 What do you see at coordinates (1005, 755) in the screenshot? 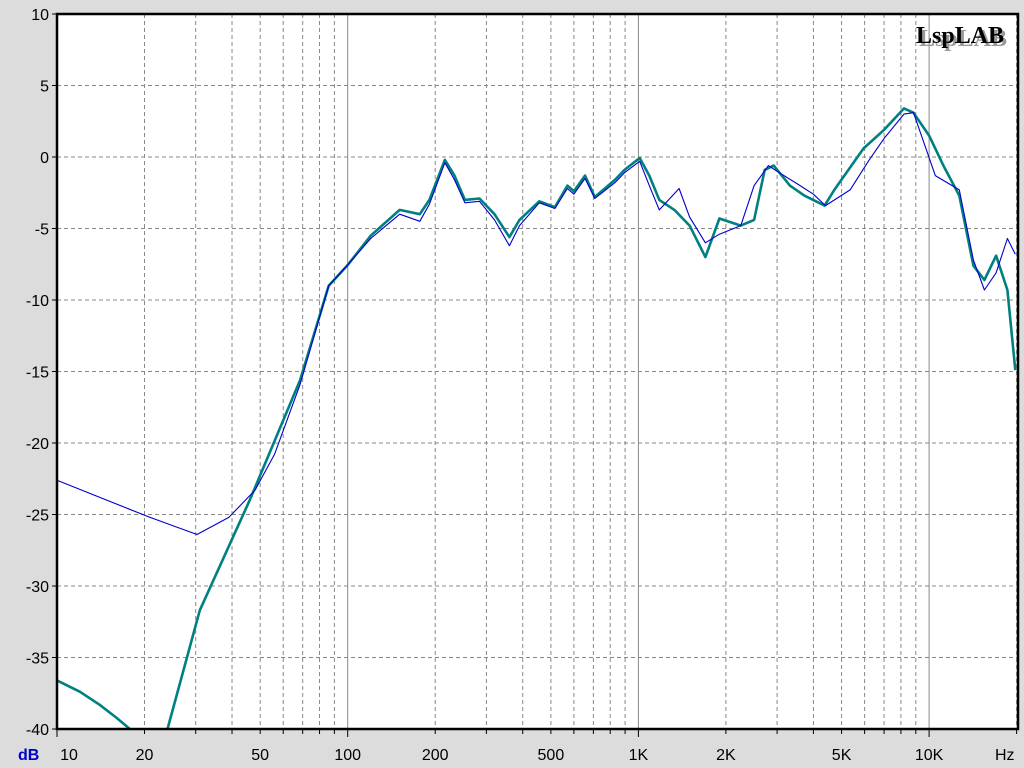
I see `x-axis-unit-label: Hz` at bounding box center [1005, 755].